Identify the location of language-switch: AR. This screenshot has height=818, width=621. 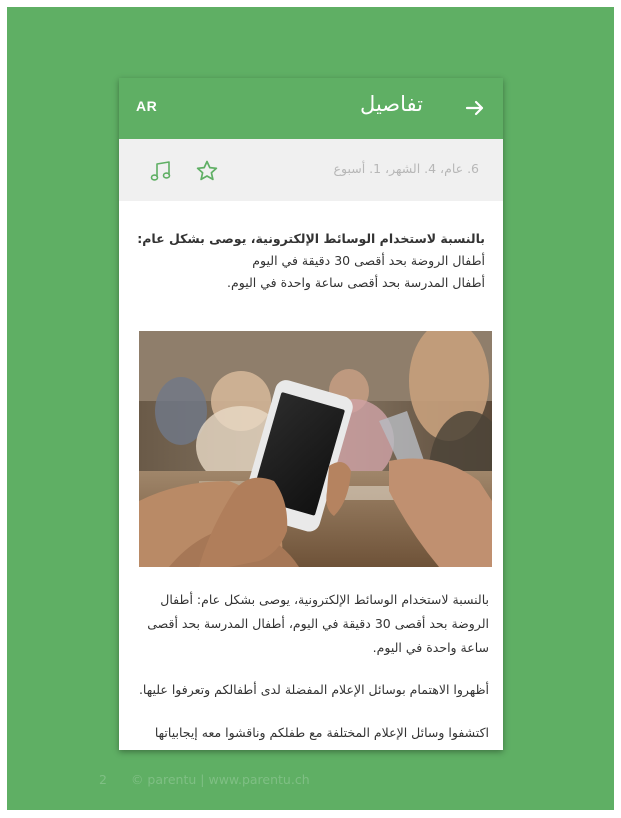
(146, 106).